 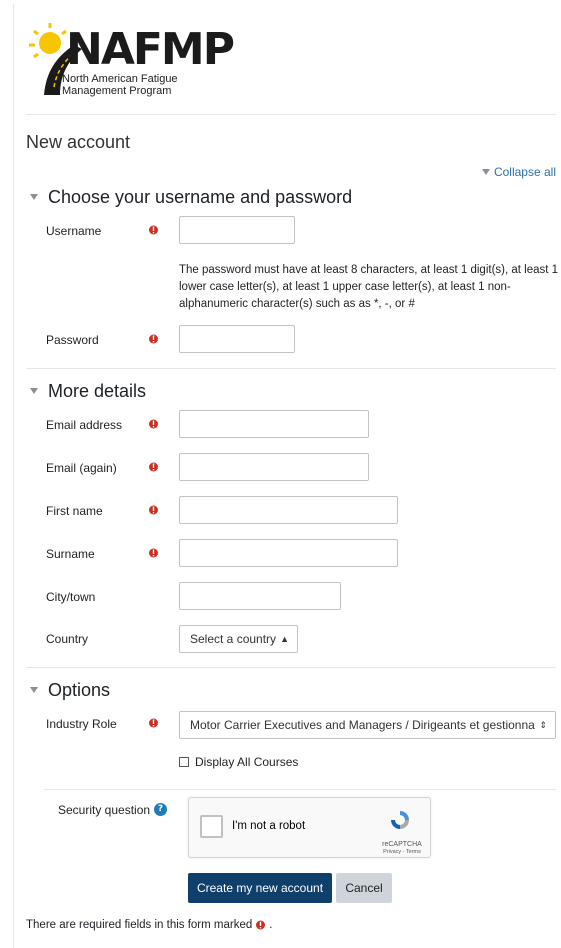 What do you see at coordinates (524, 172) in the screenshot?
I see `collapse-all-label: Collapse all` at bounding box center [524, 172].